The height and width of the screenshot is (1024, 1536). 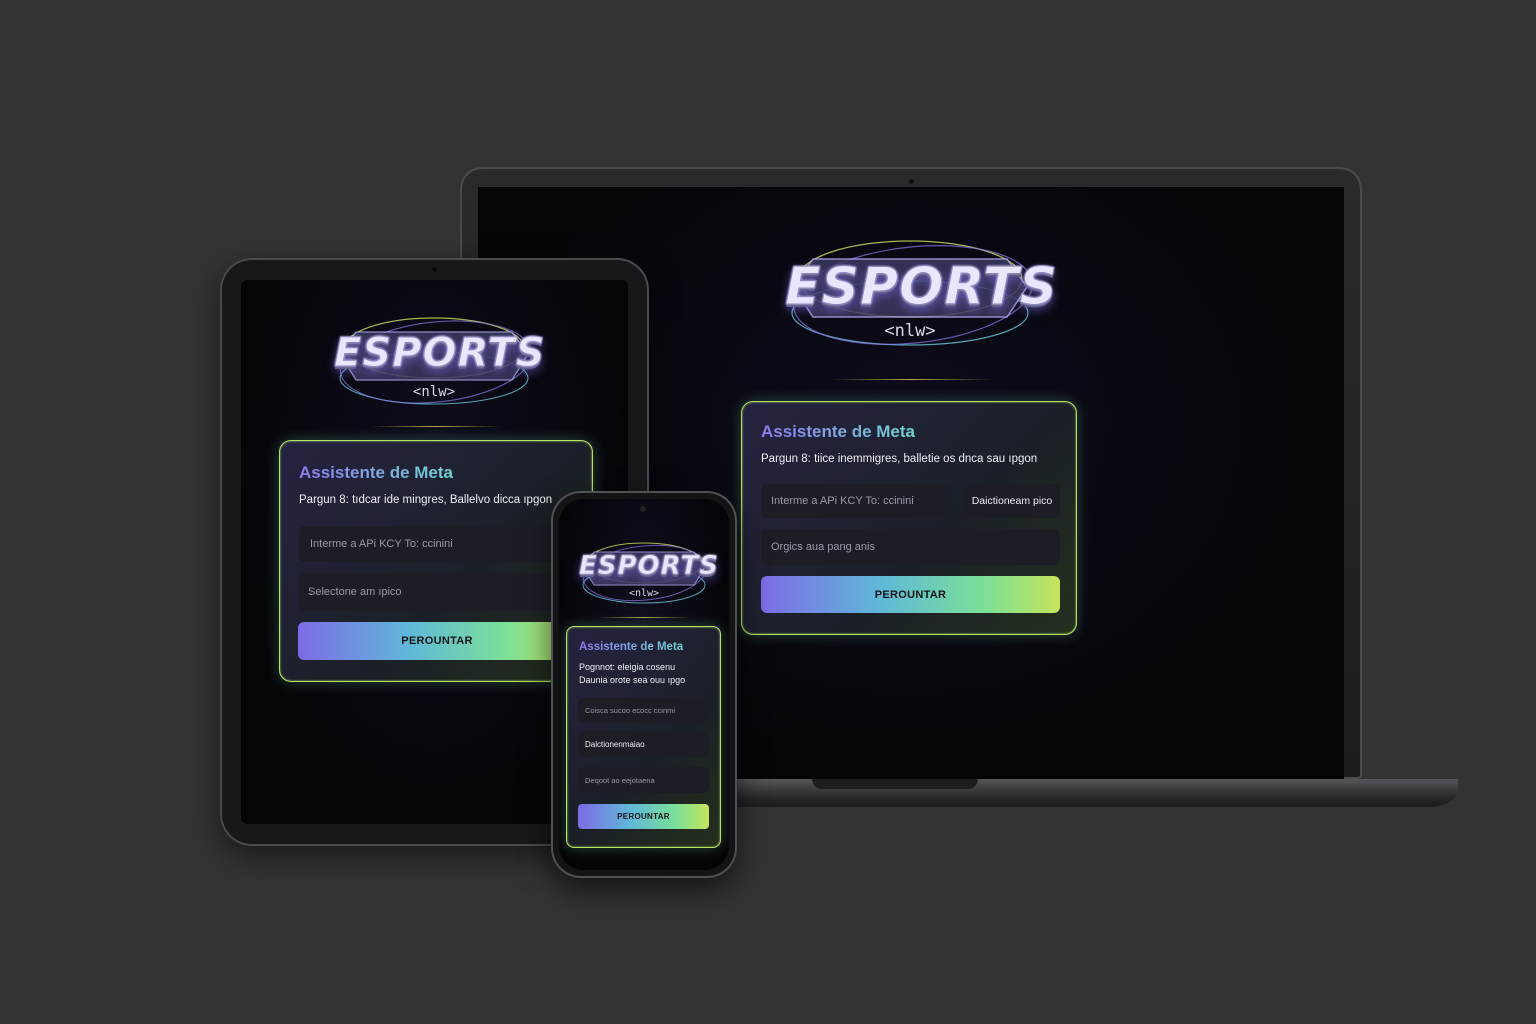 What do you see at coordinates (910, 547) in the screenshot?
I see `question-input: Orgics aua pang anis` at bounding box center [910, 547].